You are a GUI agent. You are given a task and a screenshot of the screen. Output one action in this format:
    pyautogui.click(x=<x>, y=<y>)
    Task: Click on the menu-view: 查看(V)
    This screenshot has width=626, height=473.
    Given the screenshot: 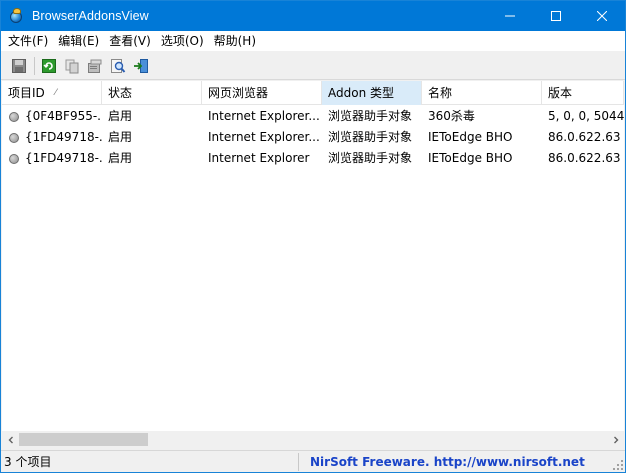 What is the action you would take?
    pyautogui.click(x=130, y=41)
    